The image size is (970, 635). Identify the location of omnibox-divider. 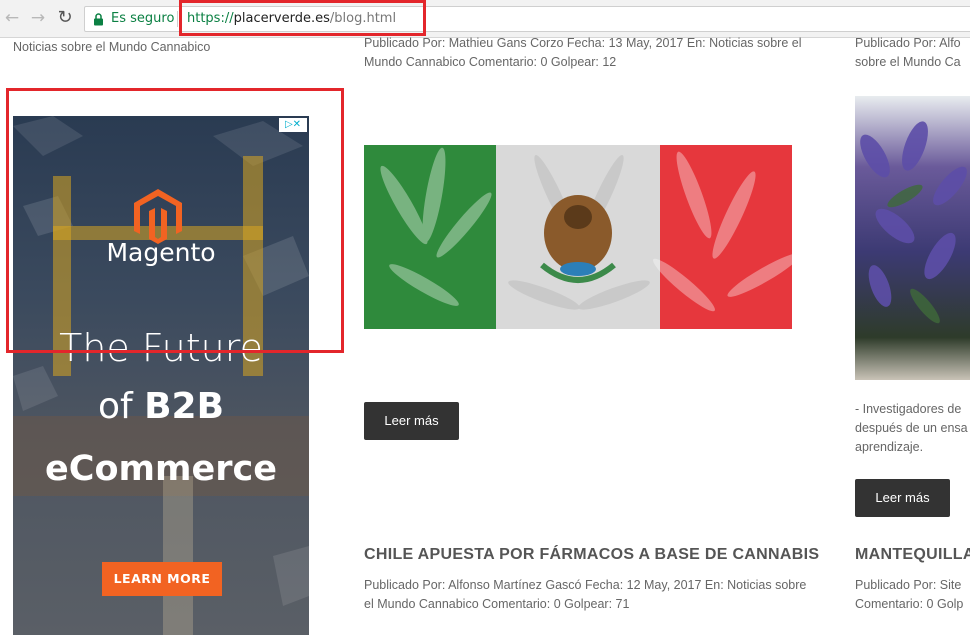
(177, 19).